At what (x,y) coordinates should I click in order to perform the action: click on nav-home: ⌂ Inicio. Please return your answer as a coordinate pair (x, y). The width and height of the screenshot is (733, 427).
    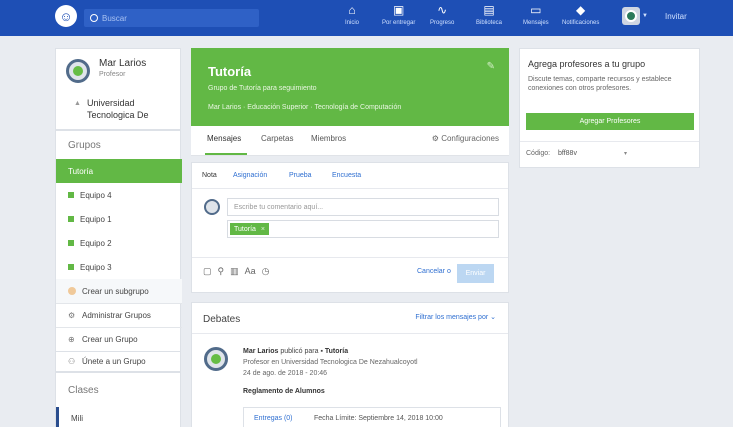
    Looking at the image, I should click on (352, 14).